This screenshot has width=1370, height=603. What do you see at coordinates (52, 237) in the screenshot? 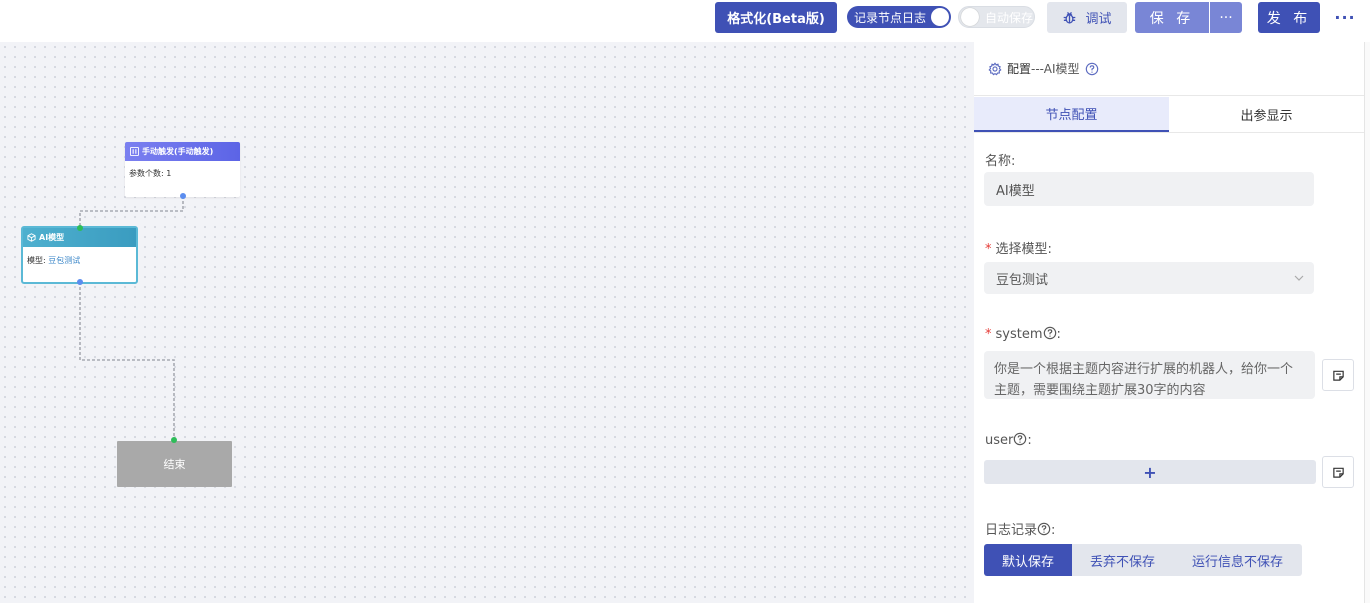
I see `ai-node-title: AI模型` at bounding box center [52, 237].